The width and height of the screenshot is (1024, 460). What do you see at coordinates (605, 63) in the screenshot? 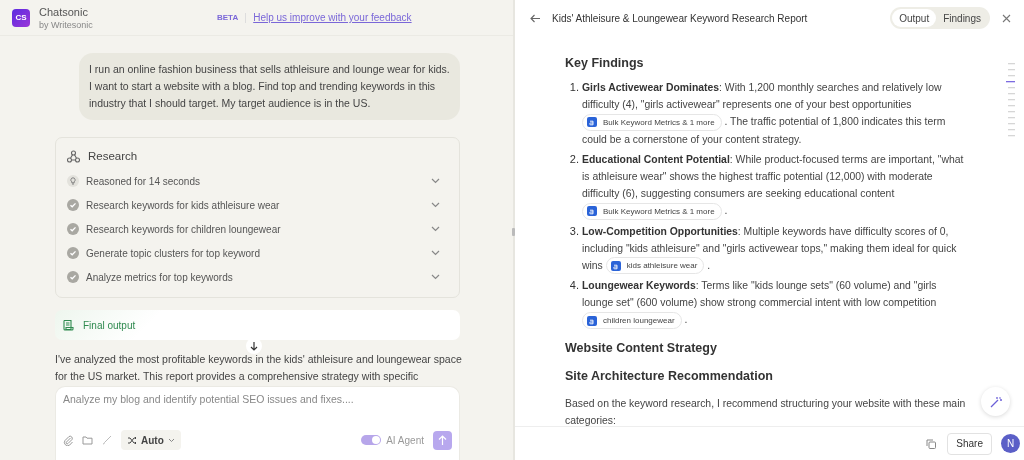
I see `section-heading: Key Findings` at bounding box center [605, 63].